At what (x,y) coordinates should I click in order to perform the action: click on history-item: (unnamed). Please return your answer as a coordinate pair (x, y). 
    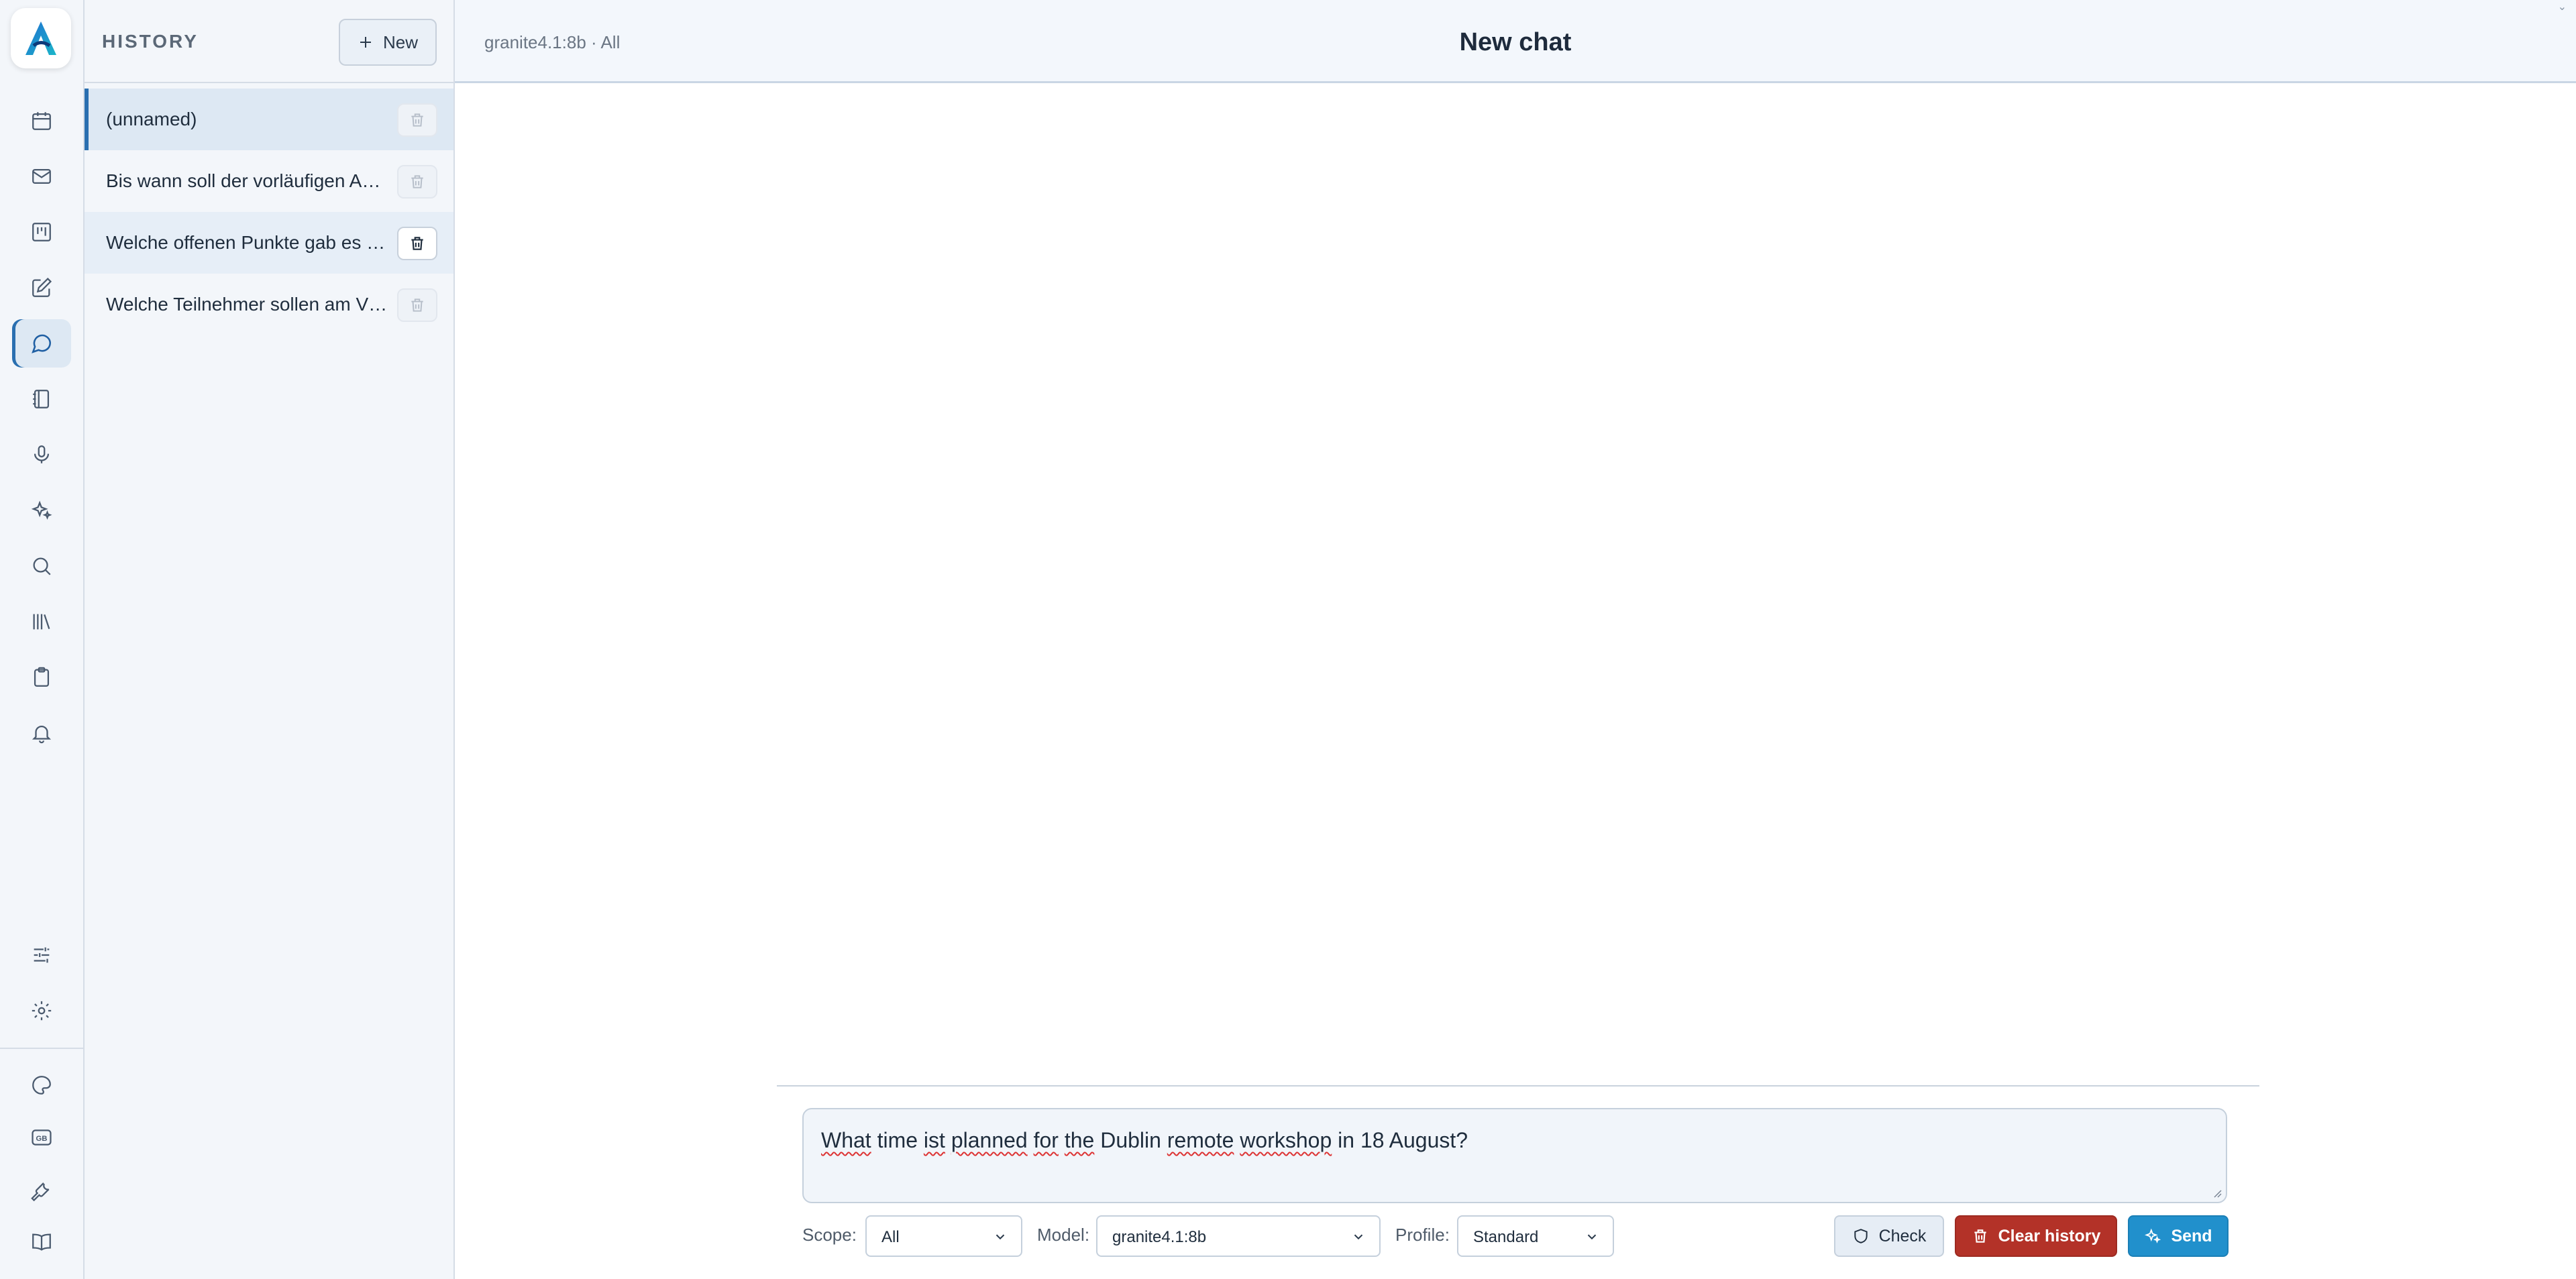
    Looking at the image, I should click on (269, 120).